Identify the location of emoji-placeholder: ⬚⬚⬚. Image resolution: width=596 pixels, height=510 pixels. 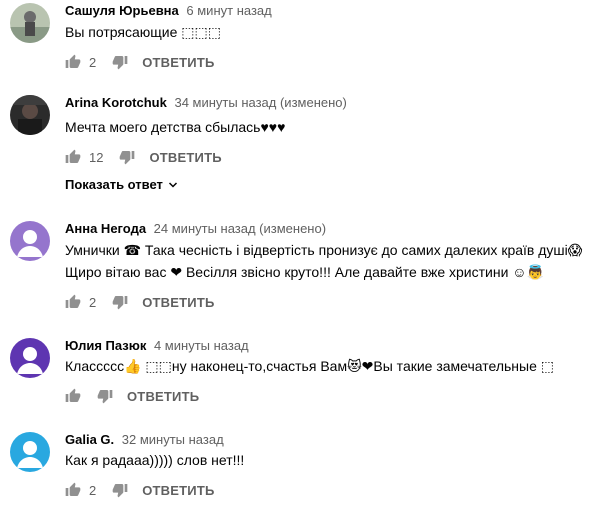
(201, 32).